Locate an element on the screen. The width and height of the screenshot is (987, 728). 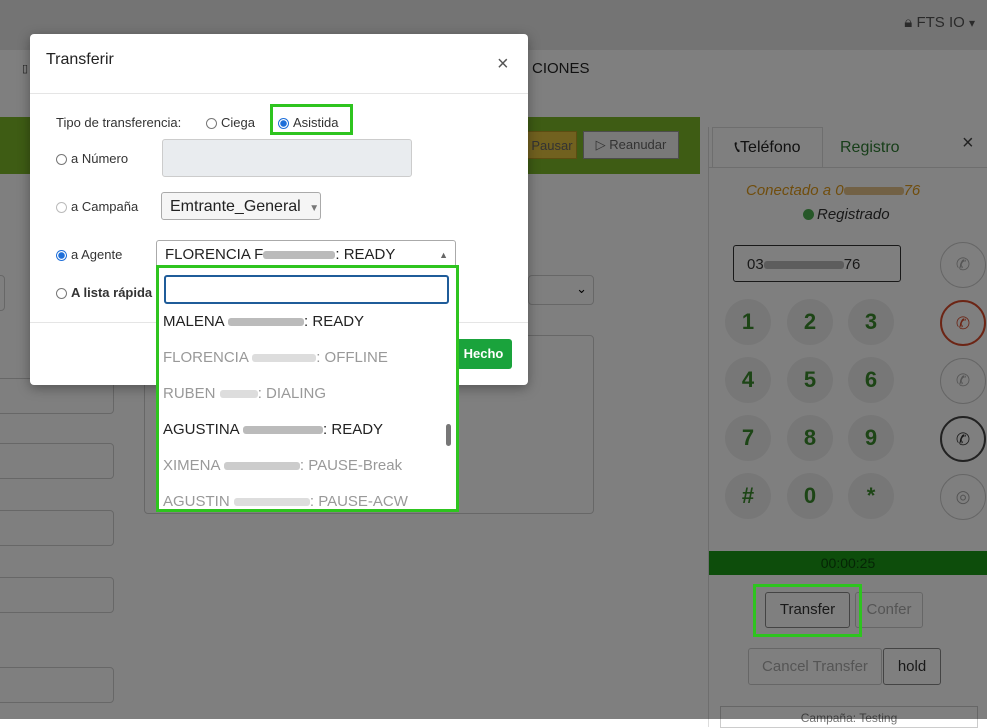
radio-to-campaign: a Campaña is located at coordinates (97, 206).